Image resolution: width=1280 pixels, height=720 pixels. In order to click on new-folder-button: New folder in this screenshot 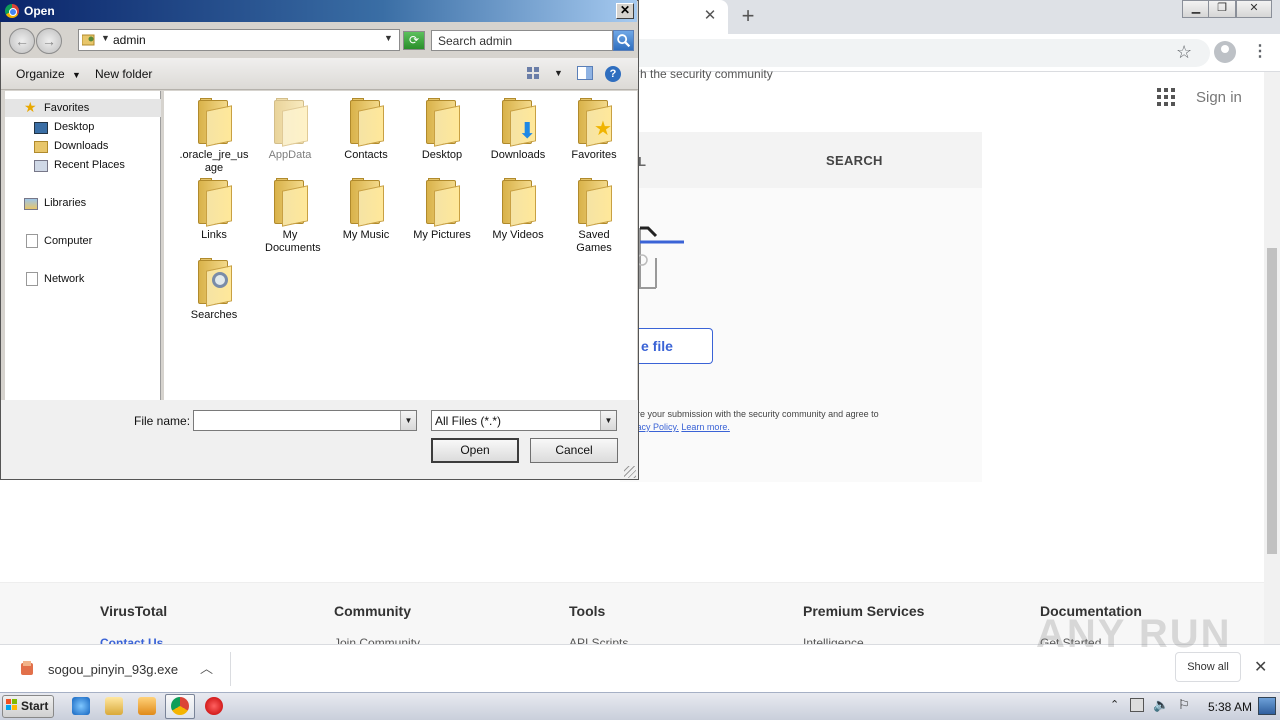, I will do `click(123, 74)`.